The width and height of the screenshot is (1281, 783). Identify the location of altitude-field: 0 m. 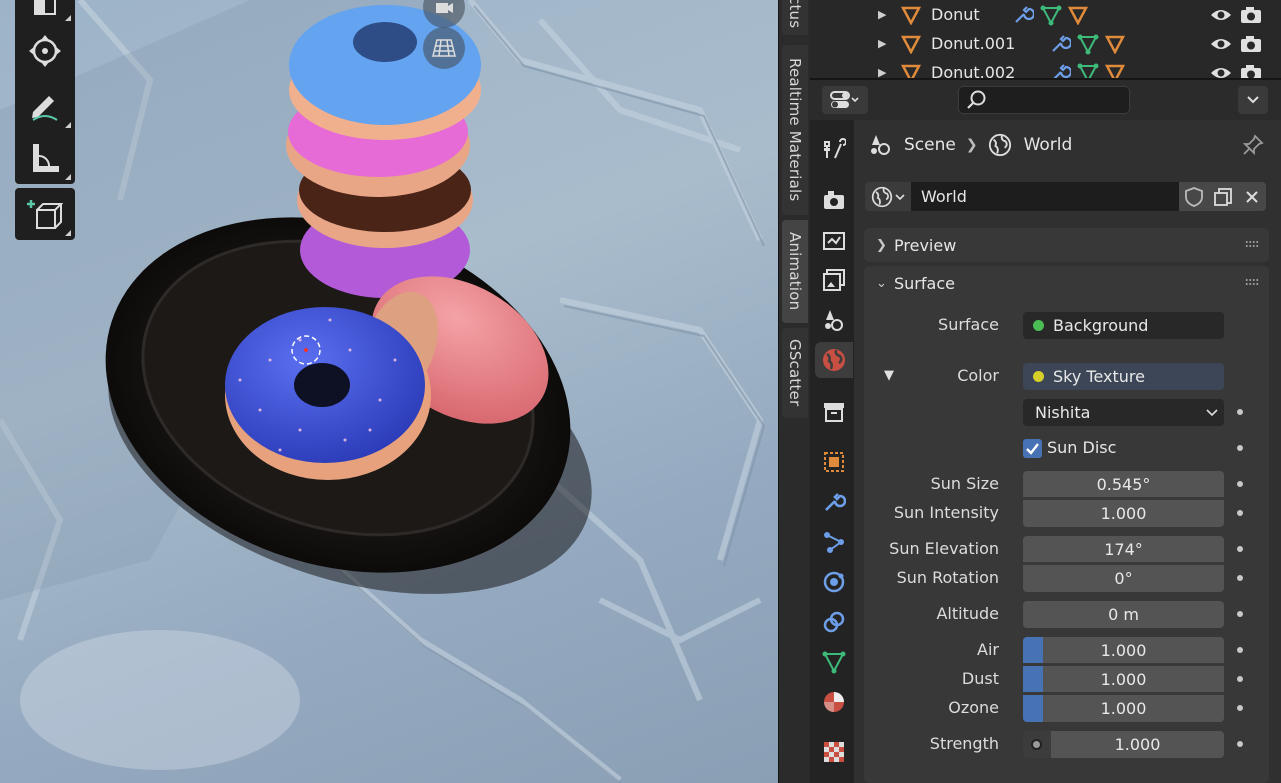
(1123, 614).